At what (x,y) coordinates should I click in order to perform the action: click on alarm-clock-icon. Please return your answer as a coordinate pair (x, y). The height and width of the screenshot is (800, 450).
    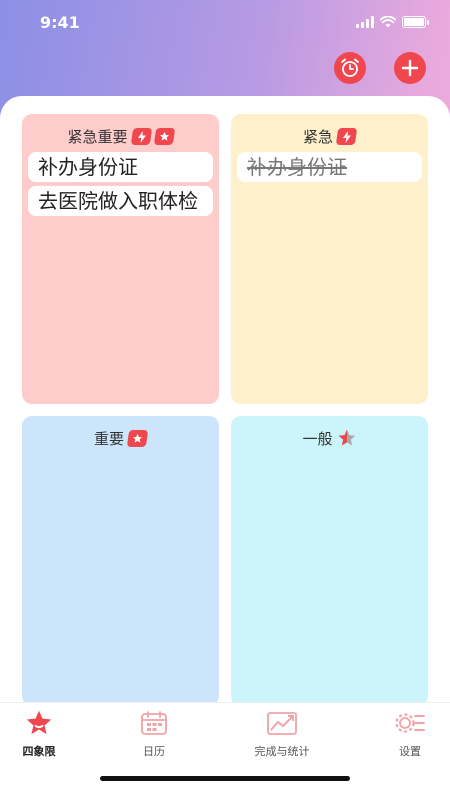
    Looking at the image, I should click on (350, 67).